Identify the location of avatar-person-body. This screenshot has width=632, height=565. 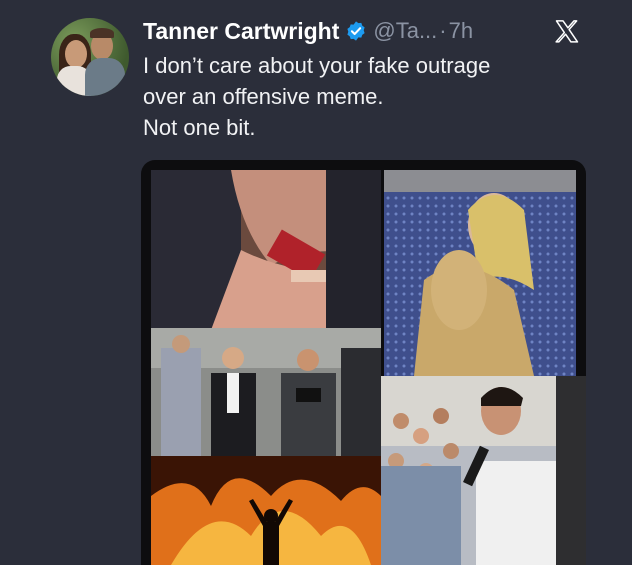
(105, 77).